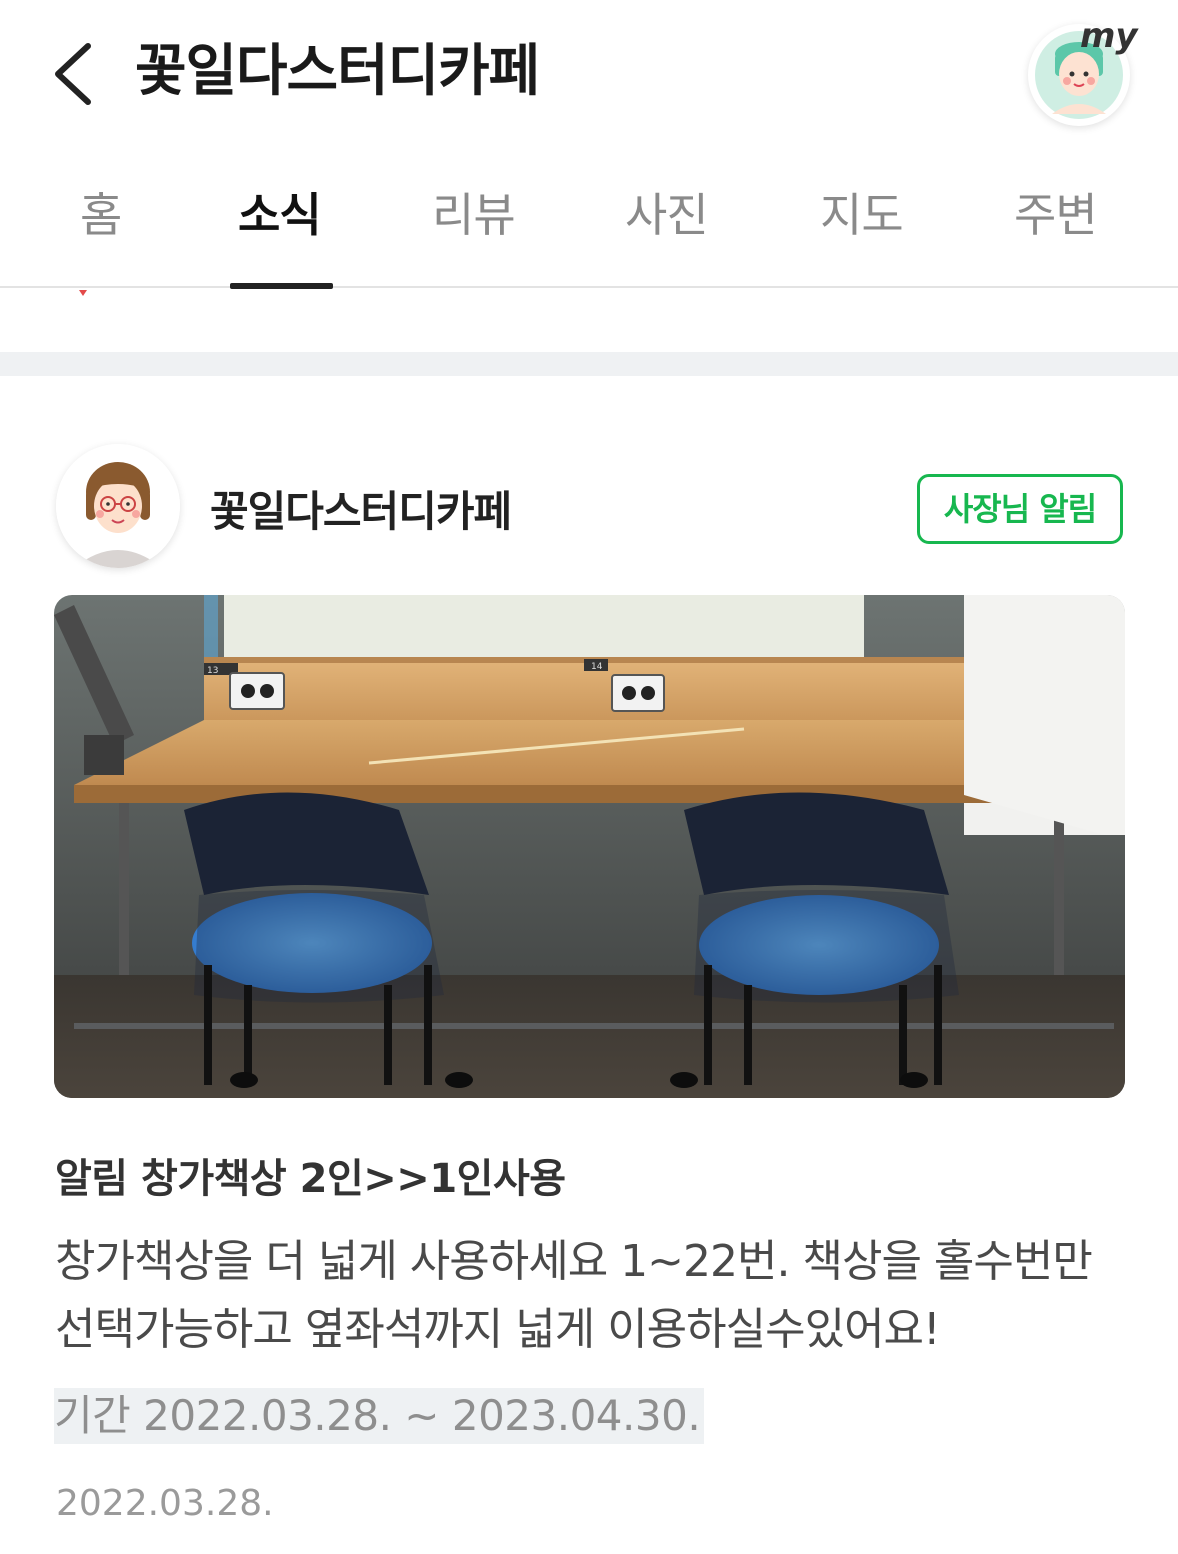 This screenshot has height=1554, width=1178. Describe the element at coordinates (1109, 36) in the screenshot. I see `my-label: my` at that location.